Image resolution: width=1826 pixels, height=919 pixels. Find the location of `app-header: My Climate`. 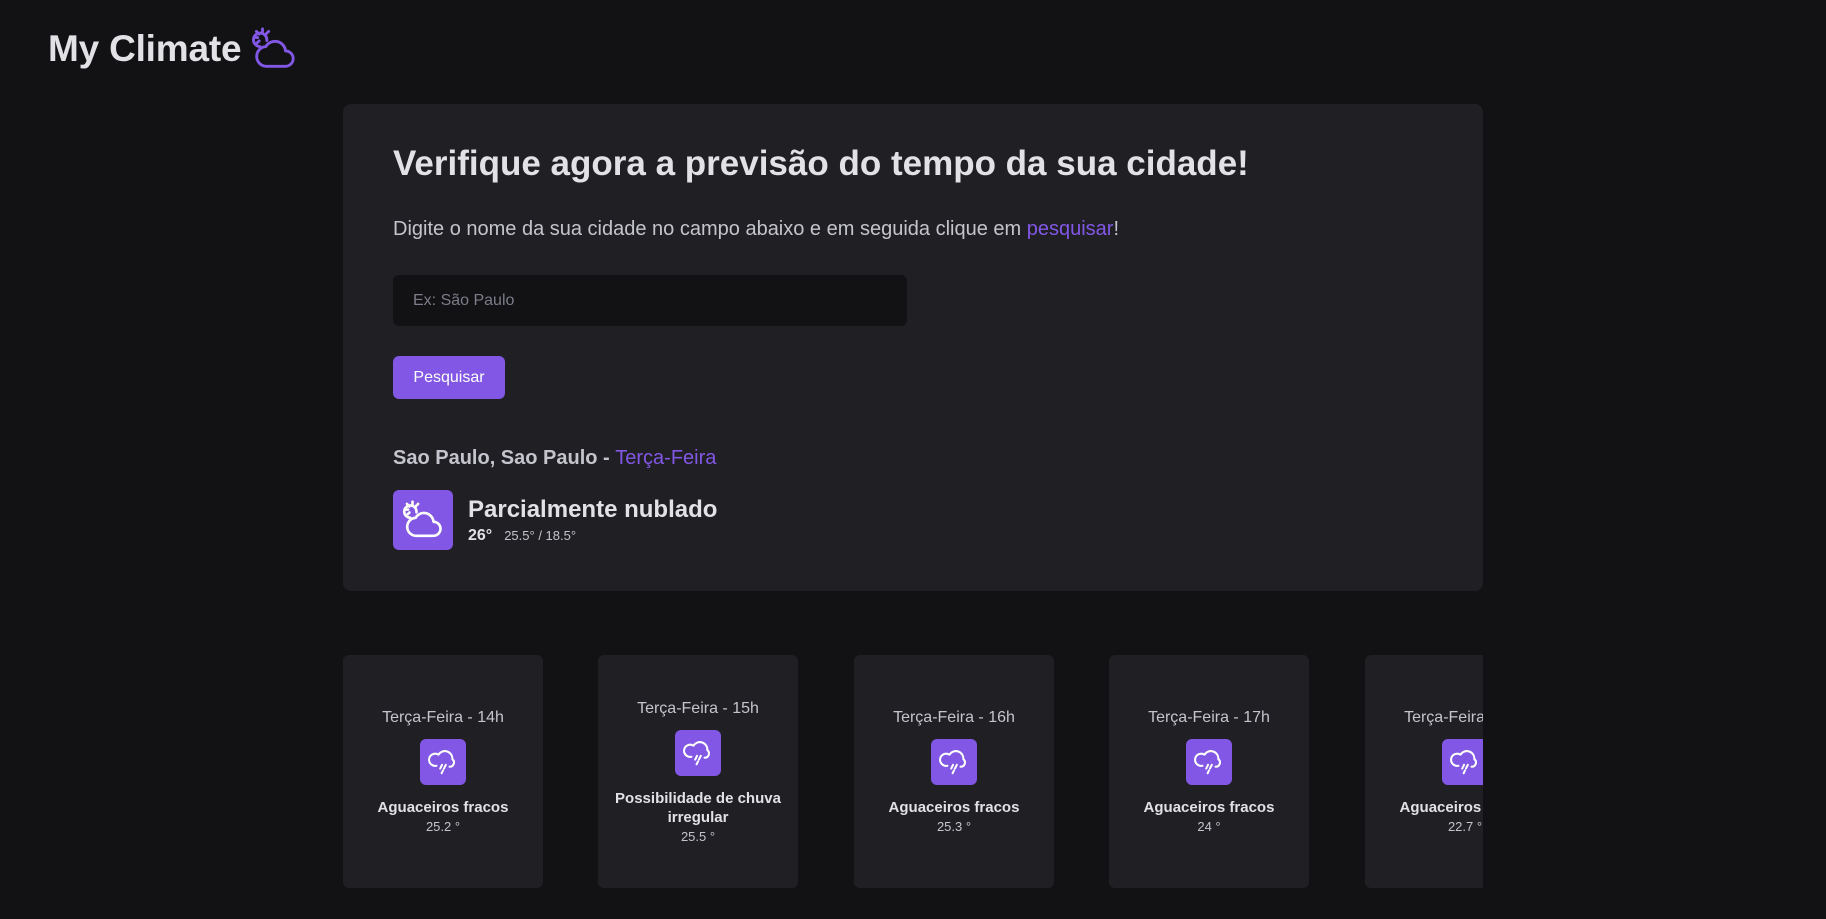

app-header: My Climate is located at coordinates (172, 49).